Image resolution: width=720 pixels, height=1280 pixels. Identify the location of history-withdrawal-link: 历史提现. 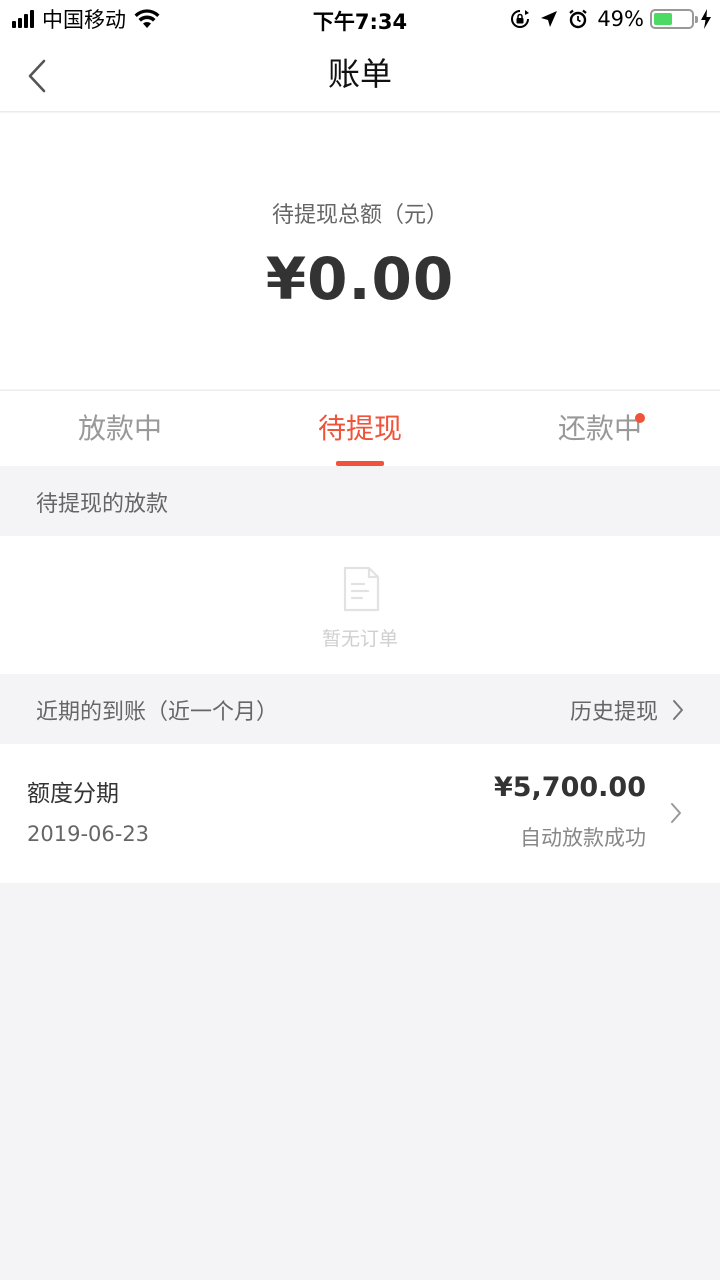
(627, 710).